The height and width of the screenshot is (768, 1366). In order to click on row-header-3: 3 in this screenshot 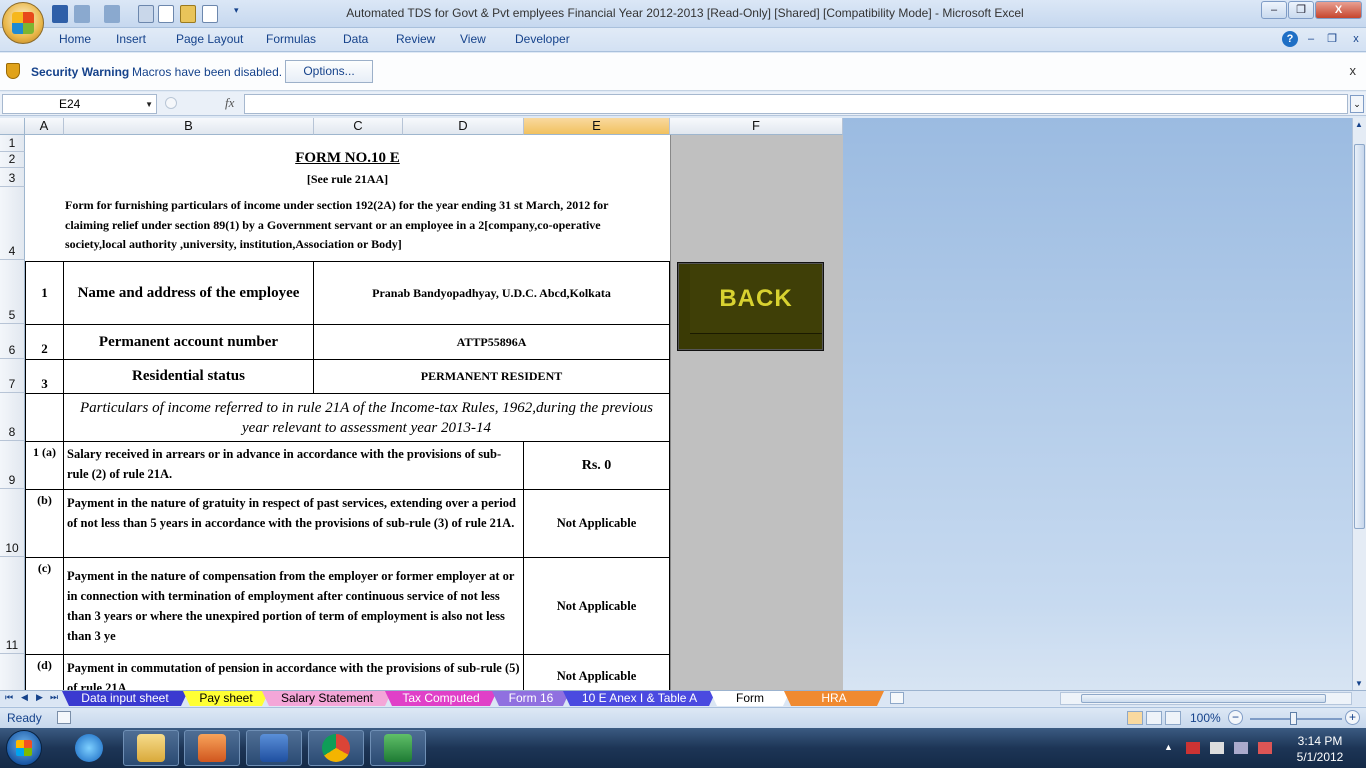, I will do `click(12, 177)`.